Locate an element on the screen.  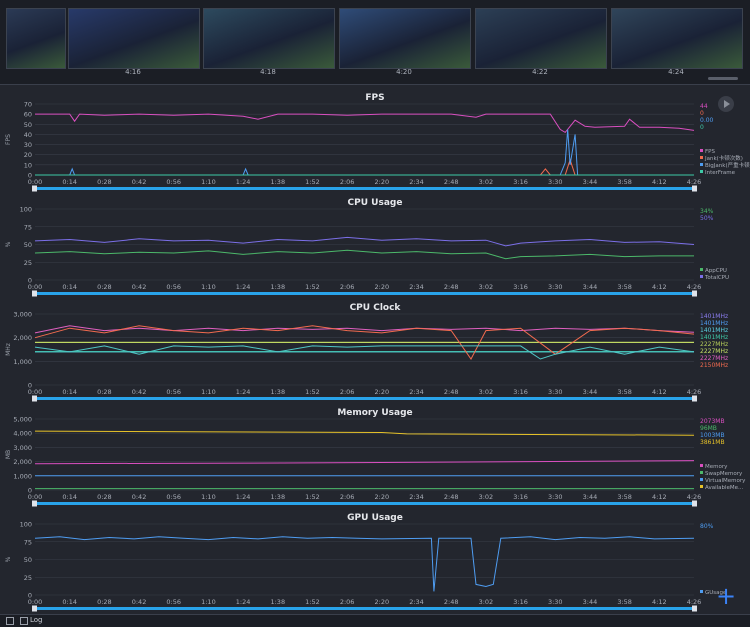
expand-icon is located at coordinates (10, 621).